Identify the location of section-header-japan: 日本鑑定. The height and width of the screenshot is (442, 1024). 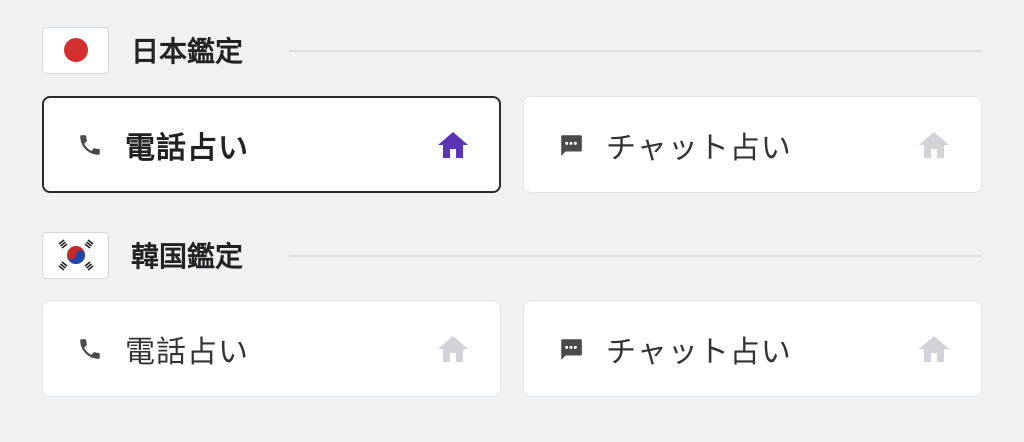
(512, 50).